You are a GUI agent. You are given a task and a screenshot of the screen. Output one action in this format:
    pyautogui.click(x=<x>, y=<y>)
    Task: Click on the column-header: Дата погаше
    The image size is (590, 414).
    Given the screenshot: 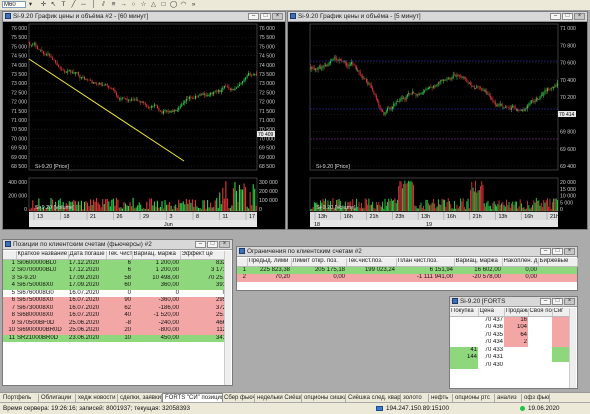 What is the action you would take?
    pyautogui.click(x=87, y=255)
    